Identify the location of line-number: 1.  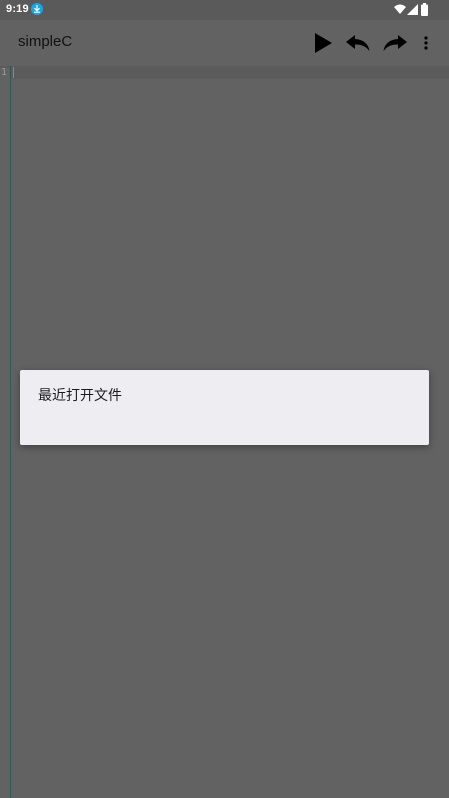
(4, 72).